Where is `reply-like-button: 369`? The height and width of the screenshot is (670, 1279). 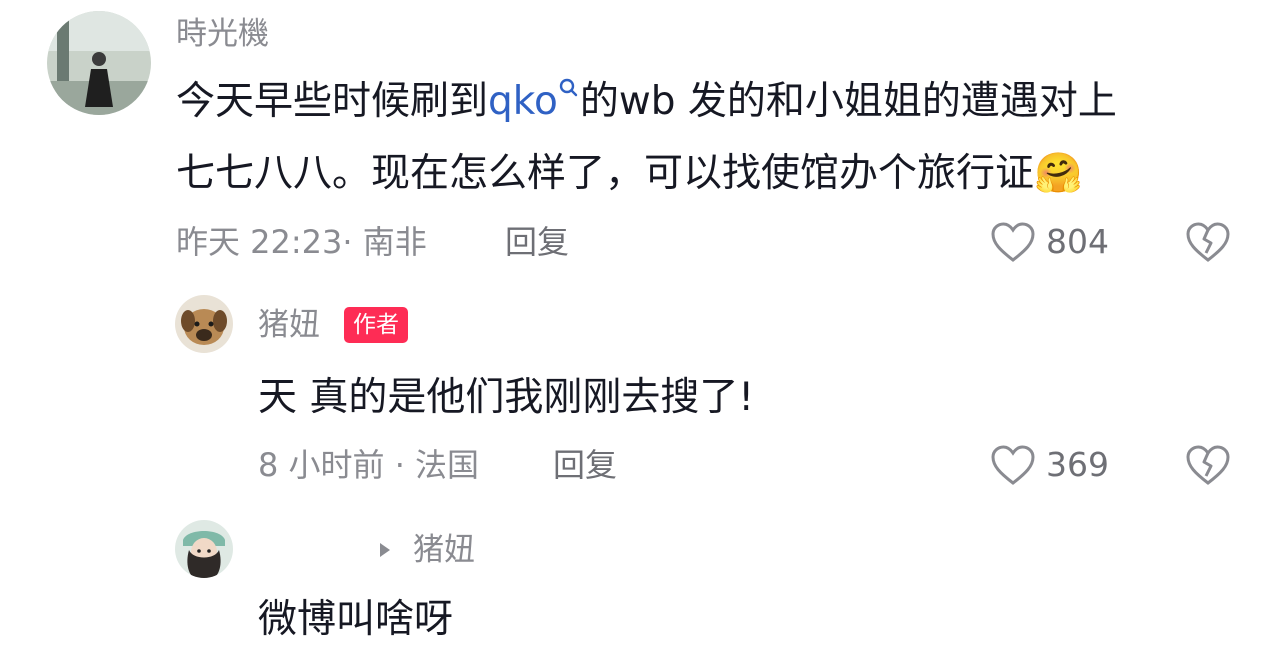 reply-like-button: 369 is located at coordinates (1055, 465).